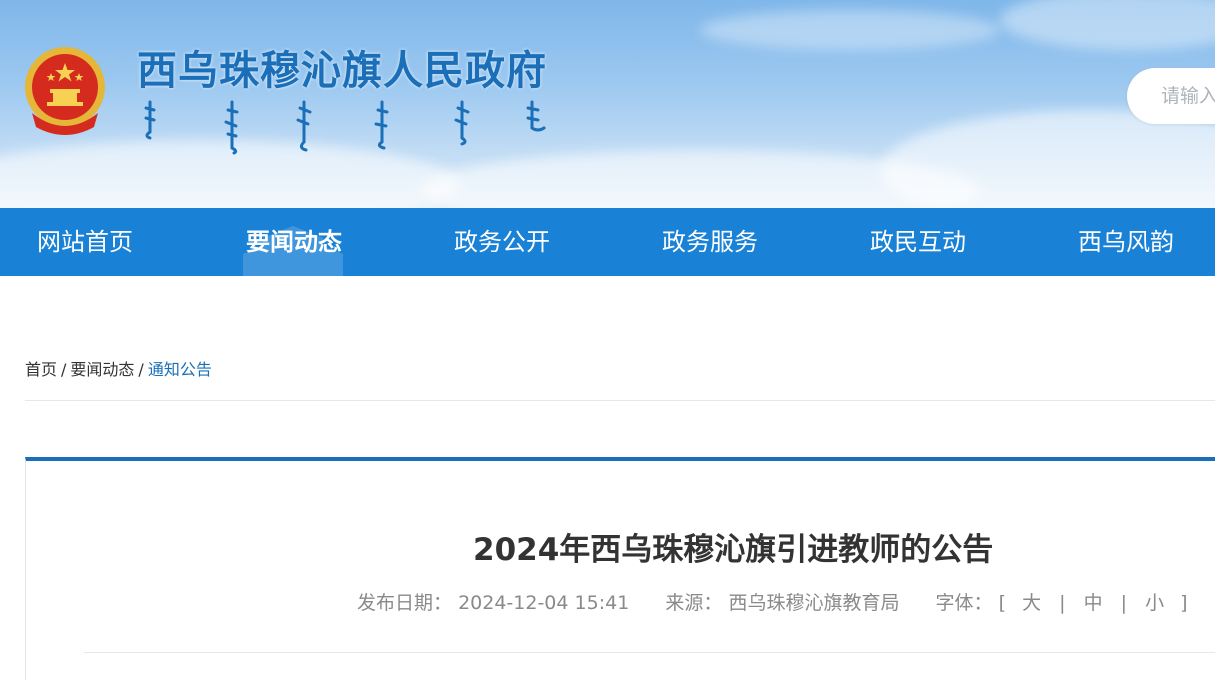  Describe the element at coordinates (733, 550) in the screenshot. I see `article-title: 2024年西乌珠穆沁旗引进教师的公告` at that location.